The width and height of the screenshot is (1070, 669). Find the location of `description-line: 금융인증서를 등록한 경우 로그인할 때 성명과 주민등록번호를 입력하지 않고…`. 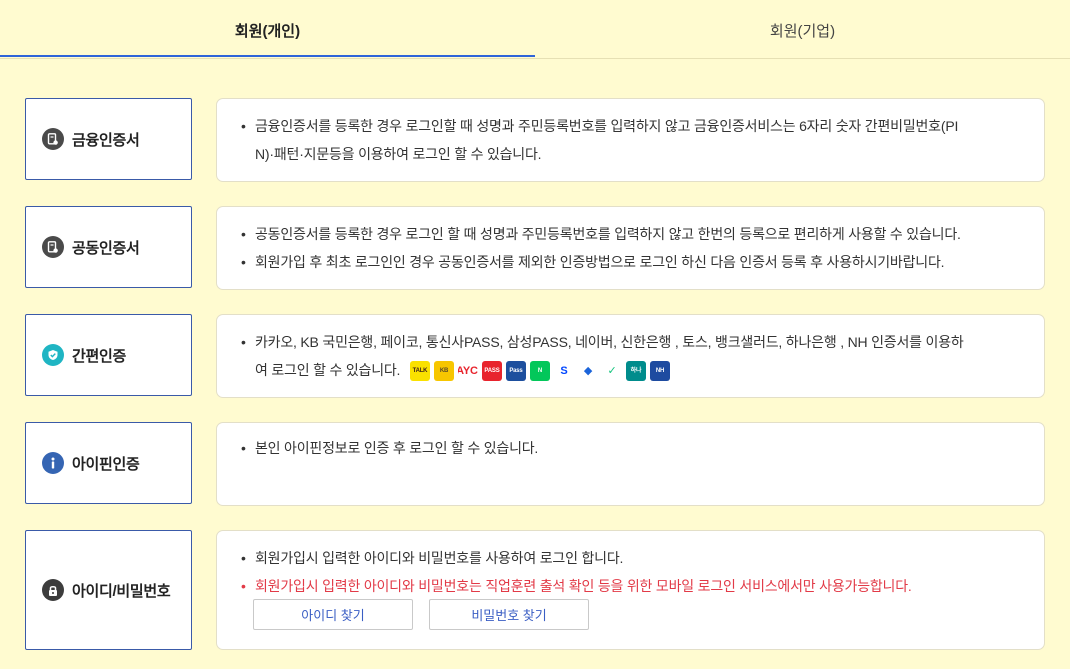

description-line: 금융인증서를 등록한 경우 로그인할 때 성명과 주민등록번호를 입력하지 않고… is located at coordinates (633, 140).